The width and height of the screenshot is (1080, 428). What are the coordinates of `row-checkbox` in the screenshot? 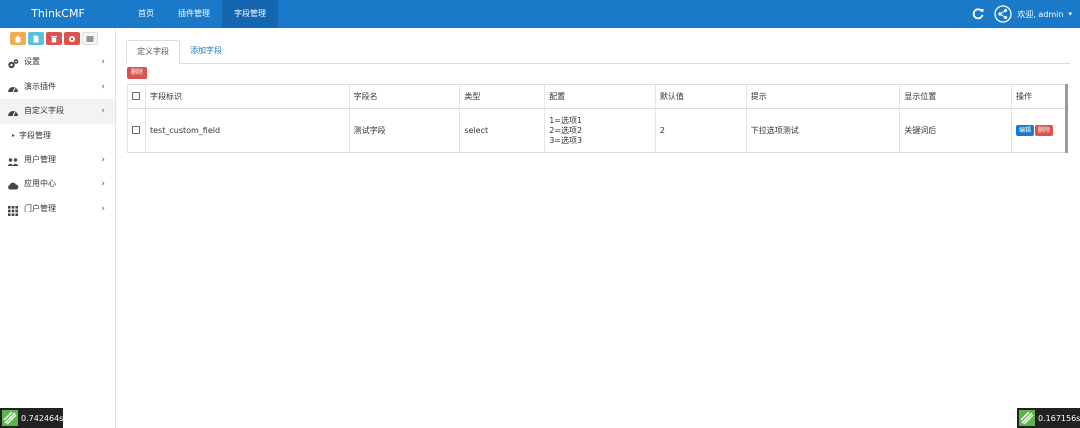 It's located at (136, 129).